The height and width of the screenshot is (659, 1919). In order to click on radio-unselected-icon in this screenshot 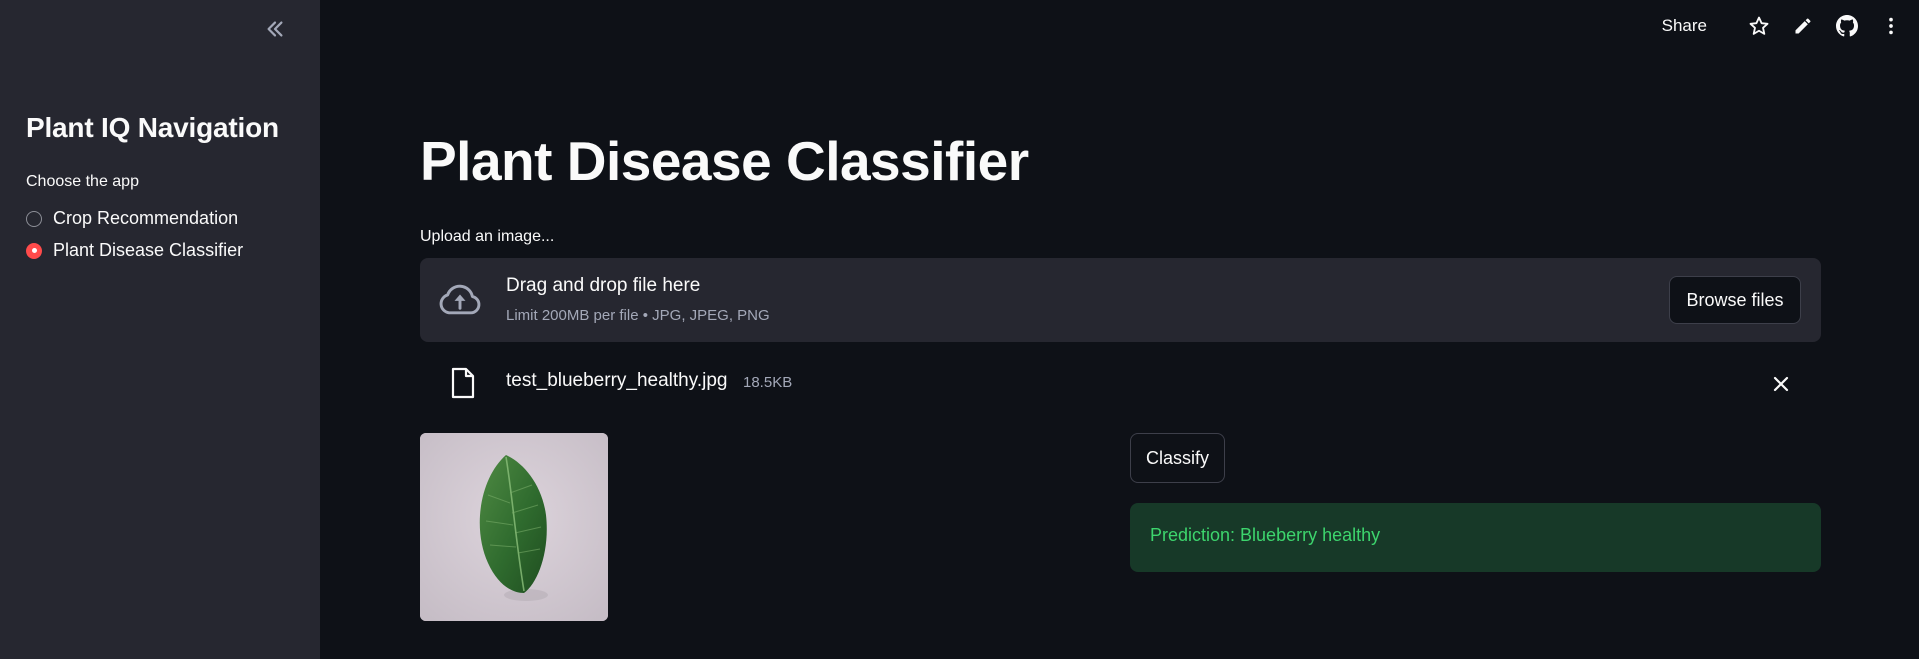, I will do `click(34, 218)`.